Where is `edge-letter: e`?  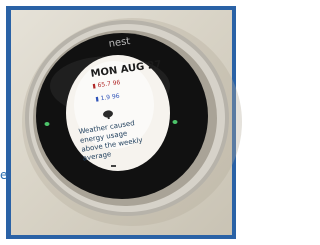 edge-letter: e is located at coordinates (4, 175).